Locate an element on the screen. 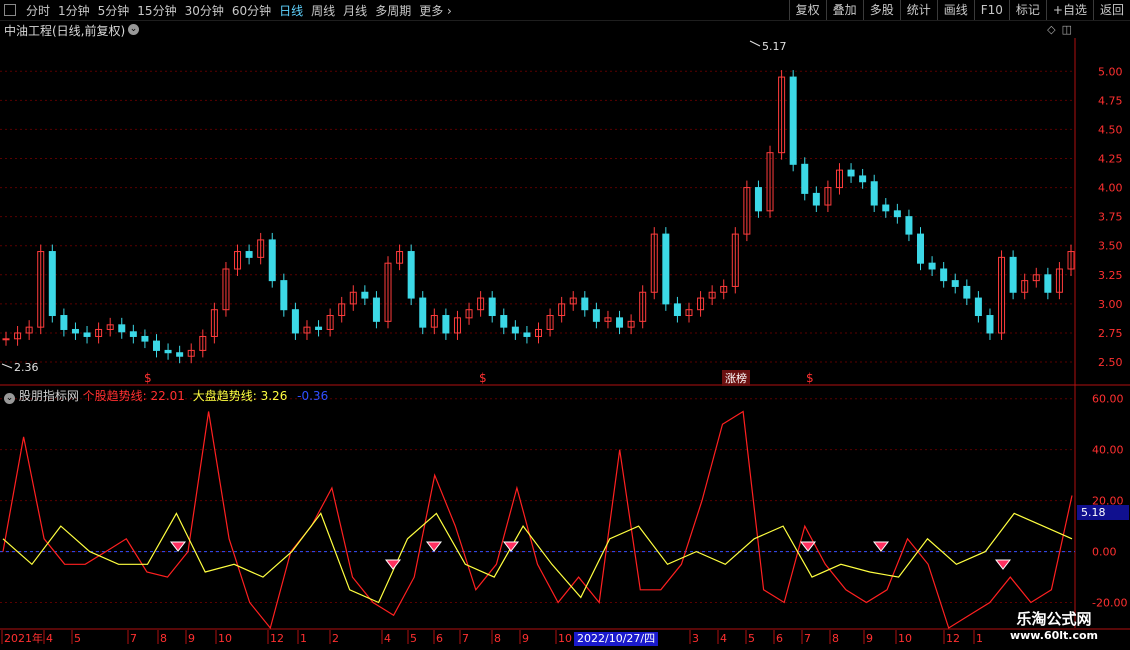 The image size is (1130, 650). period-10: 更多 › is located at coordinates (435, 10).